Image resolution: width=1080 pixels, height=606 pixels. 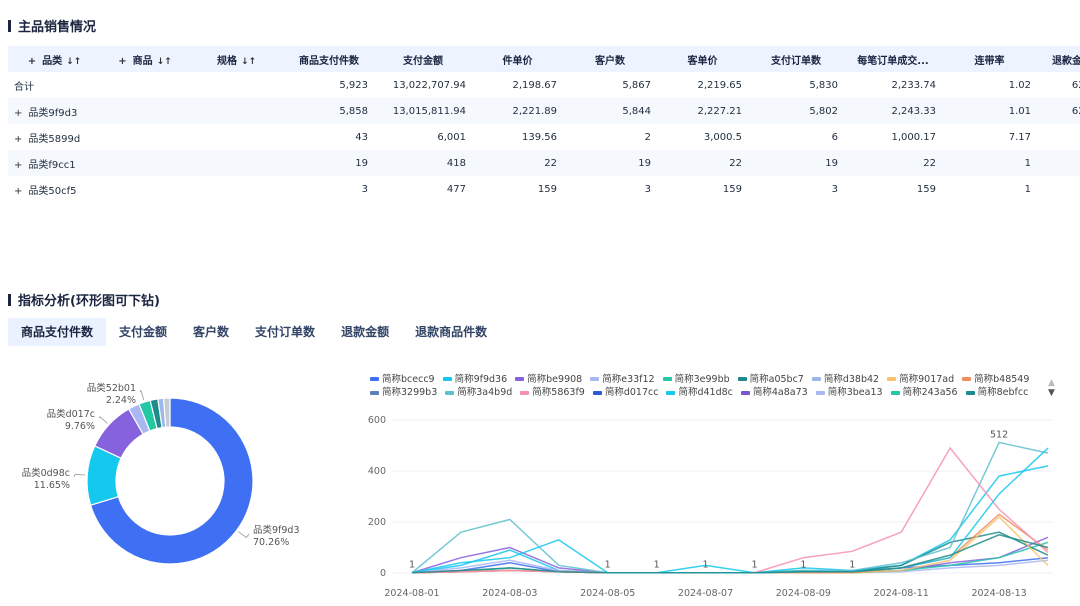 I want to click on x-tick-label: 2024-08-05, so click(x=607, y=593).